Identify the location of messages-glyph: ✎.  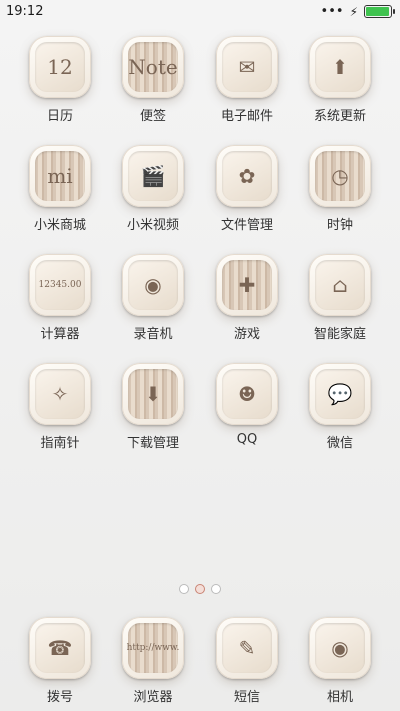
(247, 648).